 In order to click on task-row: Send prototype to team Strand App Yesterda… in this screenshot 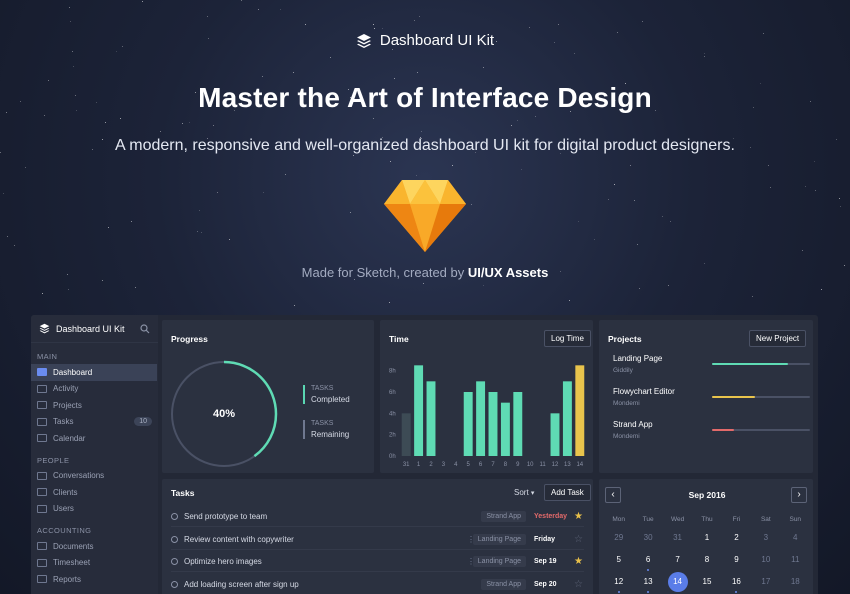, I will do `click(377, 517)`.